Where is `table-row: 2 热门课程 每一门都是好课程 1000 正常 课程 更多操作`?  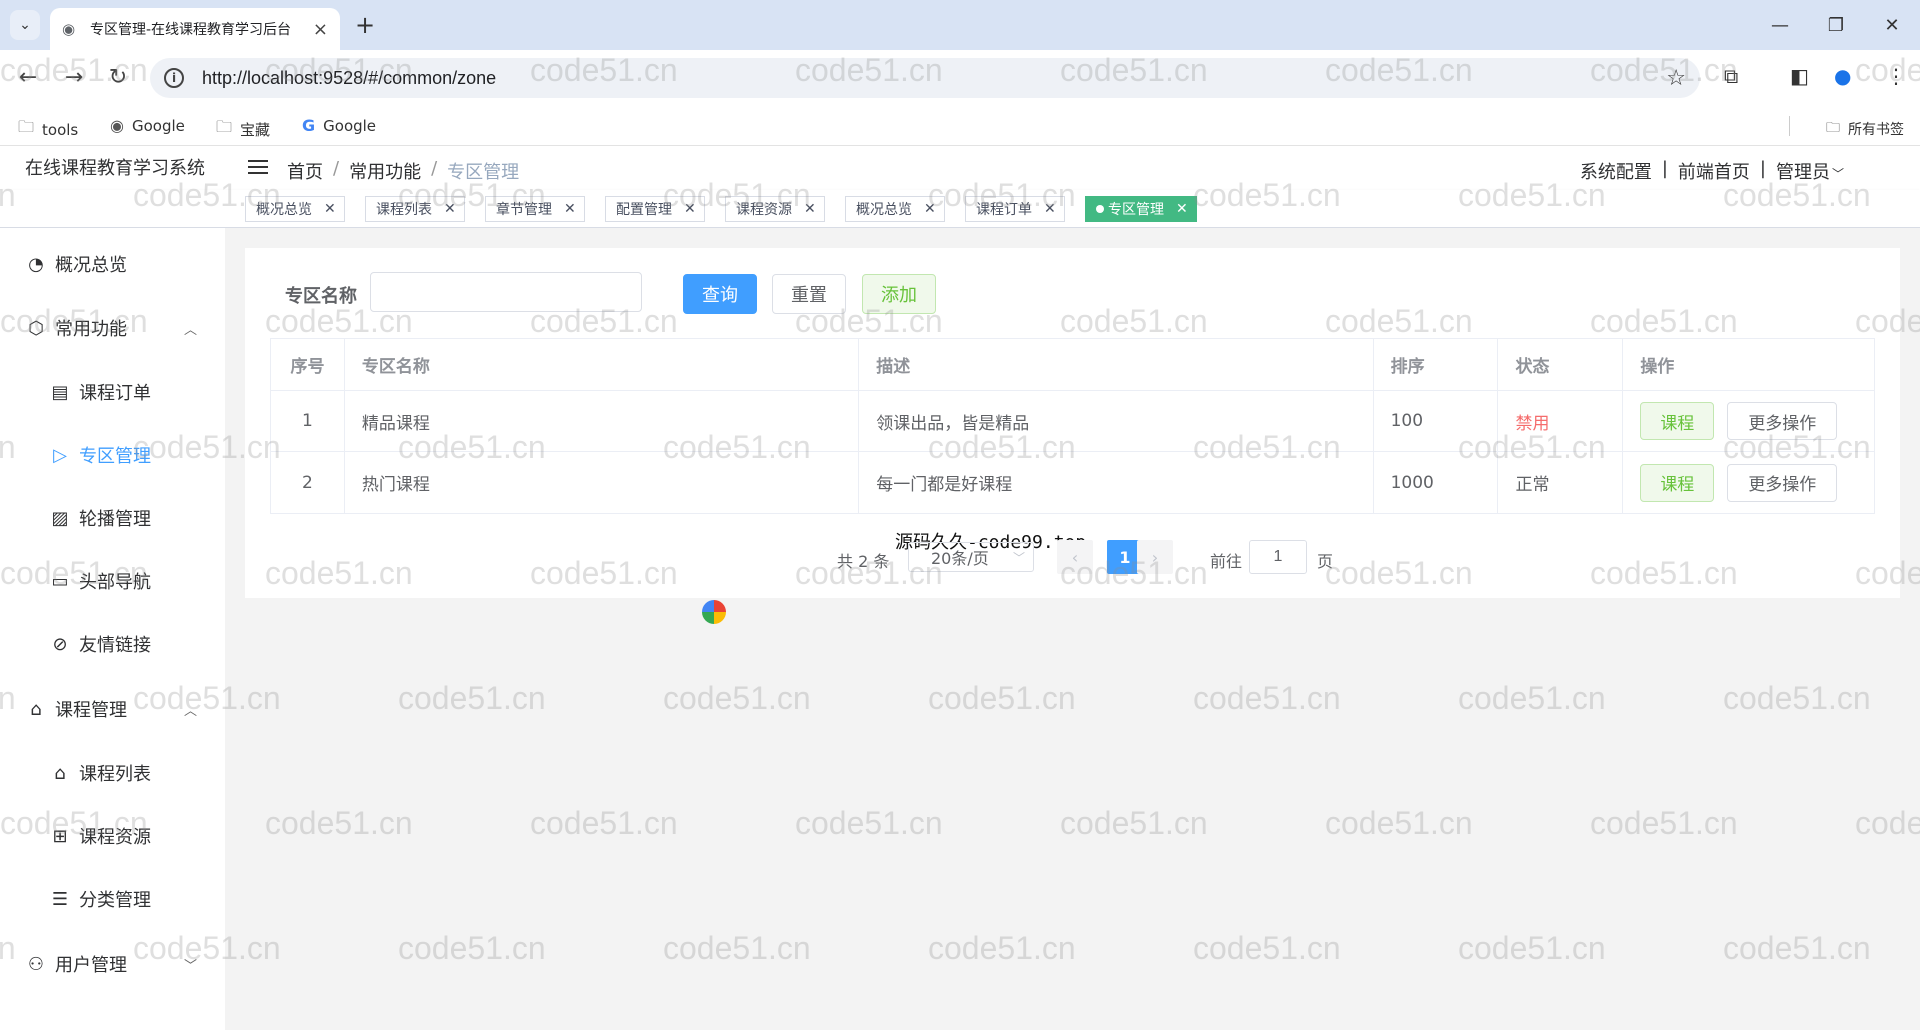
table-row: 2 热门课程 每一门都是好课程 1000 正常 课程 更多操作 is located at coordinates (1072, 482).